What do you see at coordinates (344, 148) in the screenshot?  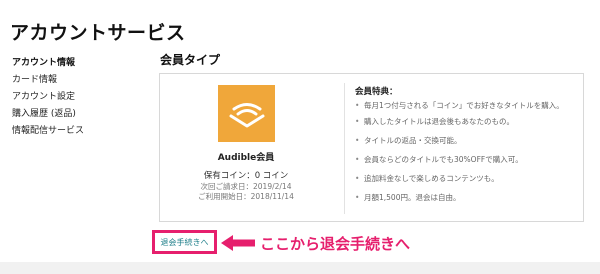 I see `card-divider` at bounding box center [344, 148].